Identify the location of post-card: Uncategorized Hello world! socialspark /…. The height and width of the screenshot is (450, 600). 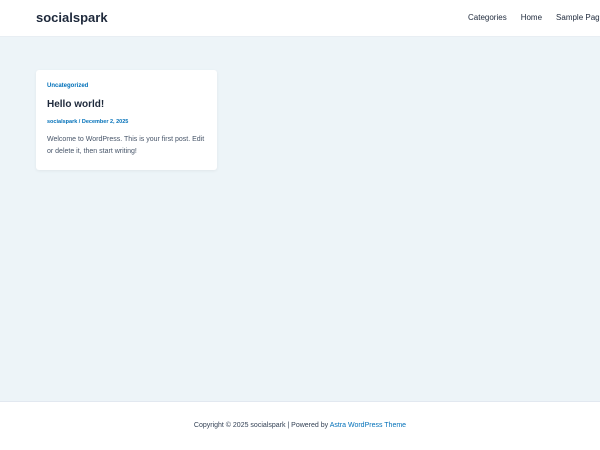
(126, 120).